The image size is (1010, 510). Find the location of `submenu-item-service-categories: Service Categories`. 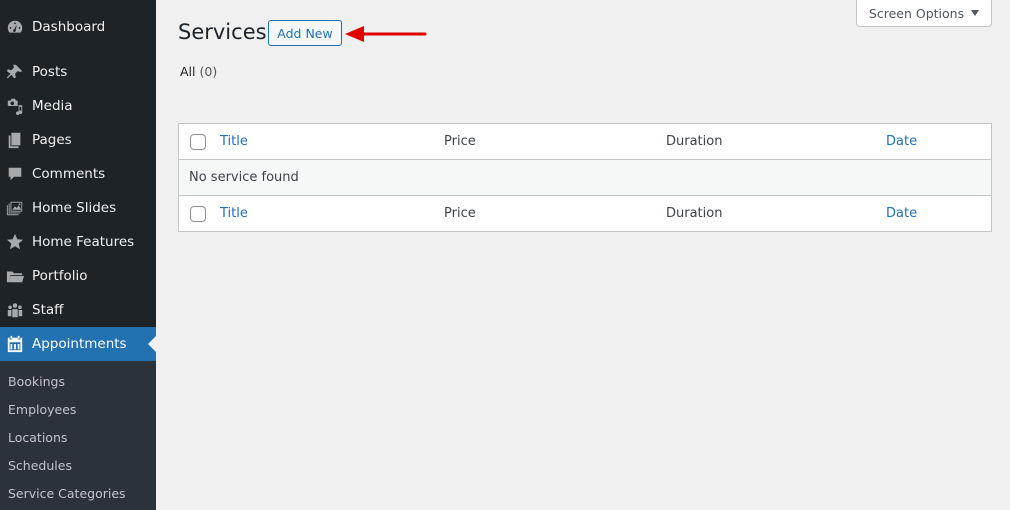

submenu-item-service-categories: Service Categories is located at coordinates (67, 494).